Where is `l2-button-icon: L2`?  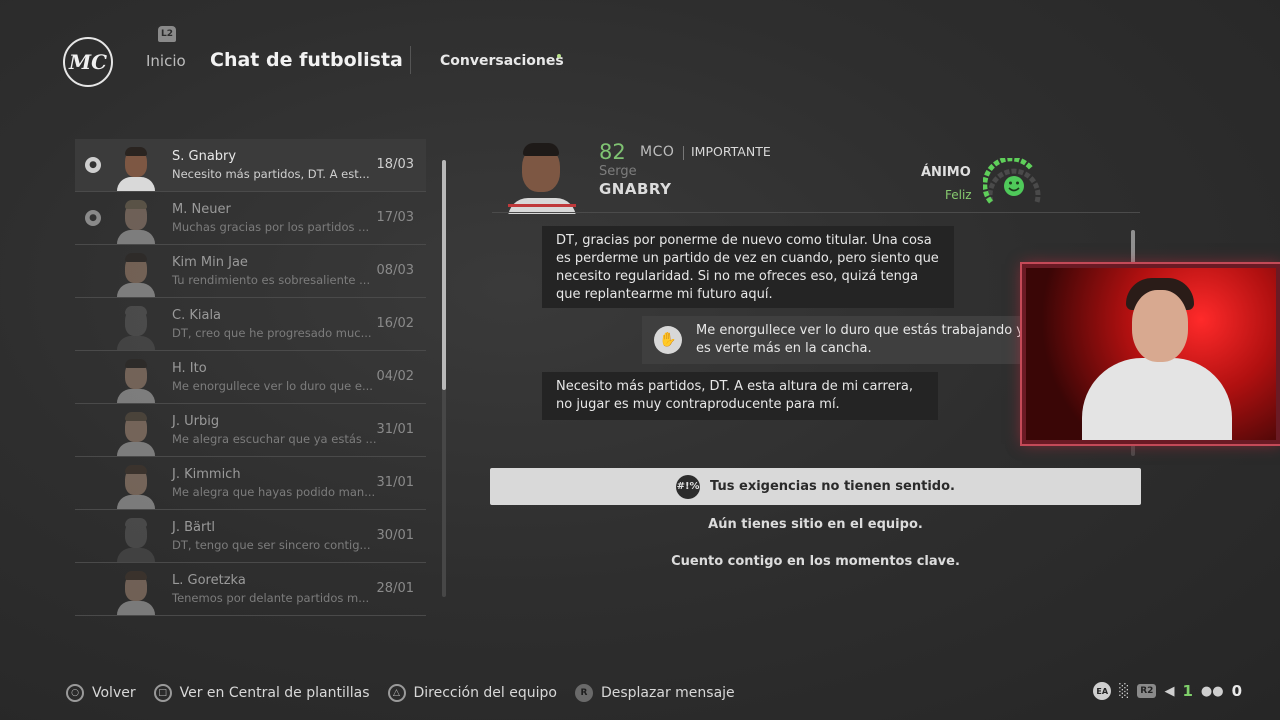 l2-button-icon: L2 is located at coordinates (167, 34).